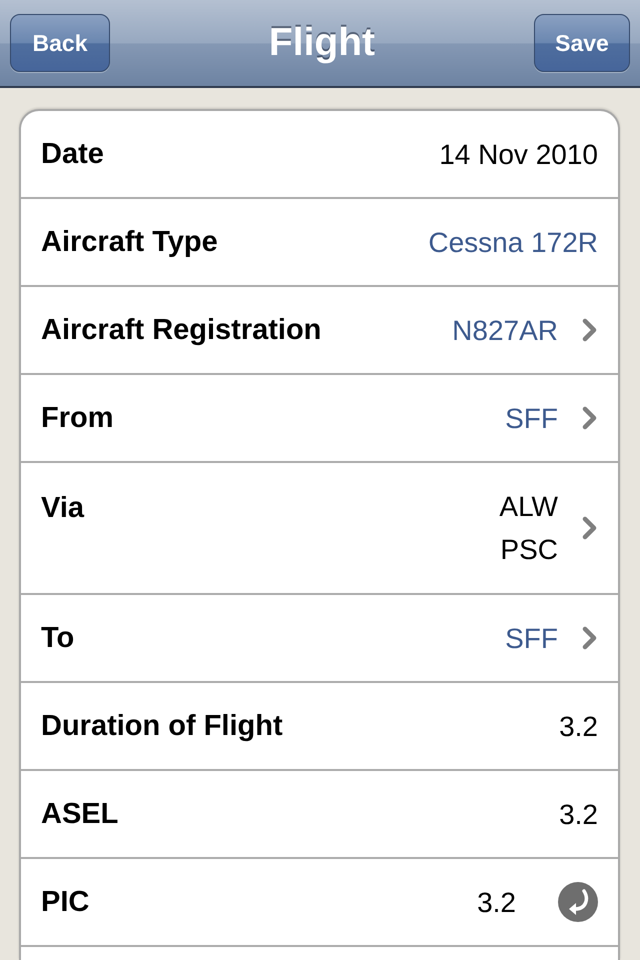  Describe the element at coordinates (77, 418) in the screenshot. I see `field-label: From` at that location.